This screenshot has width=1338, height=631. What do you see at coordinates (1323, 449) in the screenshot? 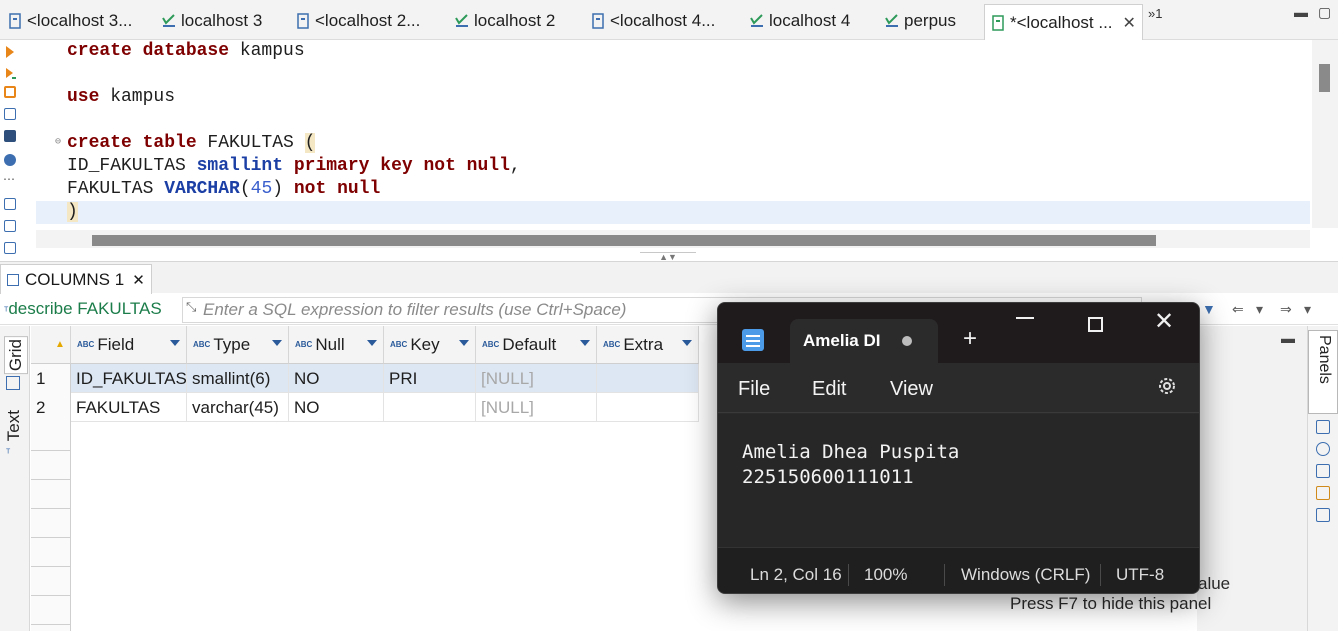
I see `metadata-icon` at bounding box center [1323, 449].